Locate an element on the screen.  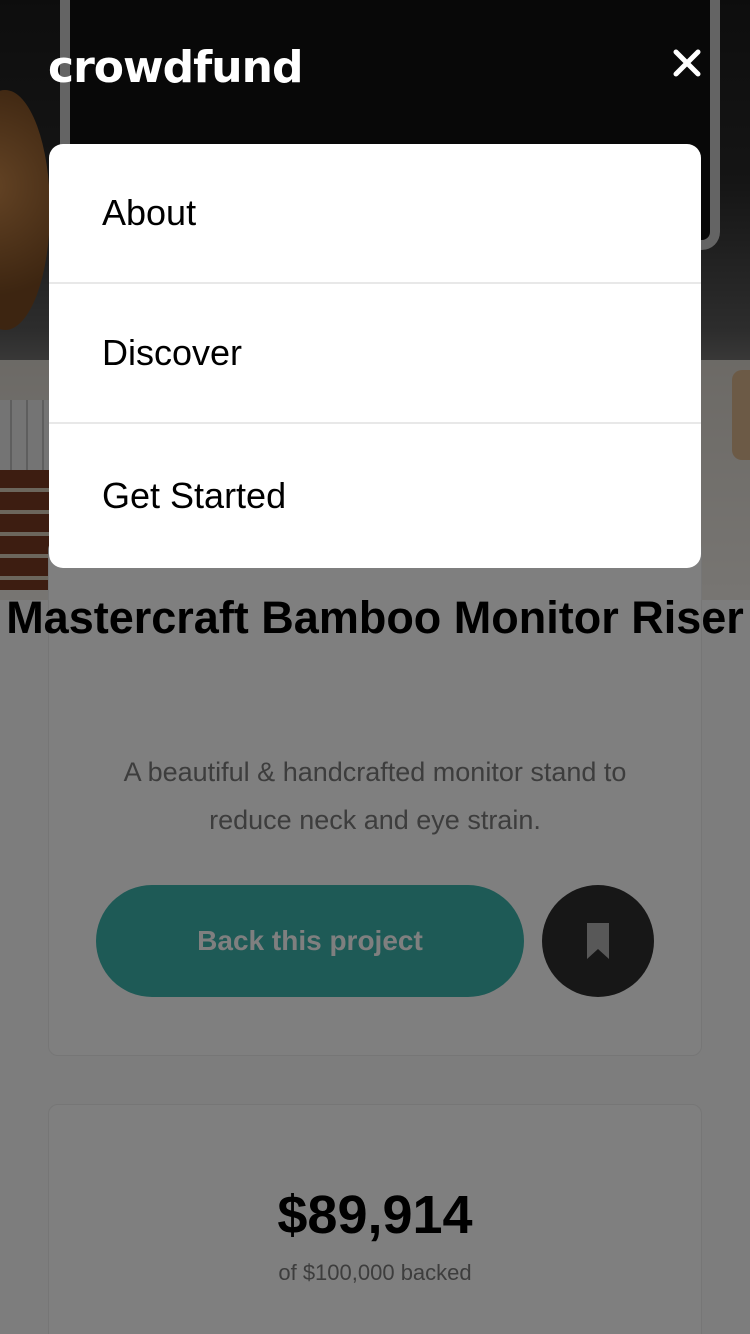
menu-item-discover: Discover is located at coordinates (375, 354).